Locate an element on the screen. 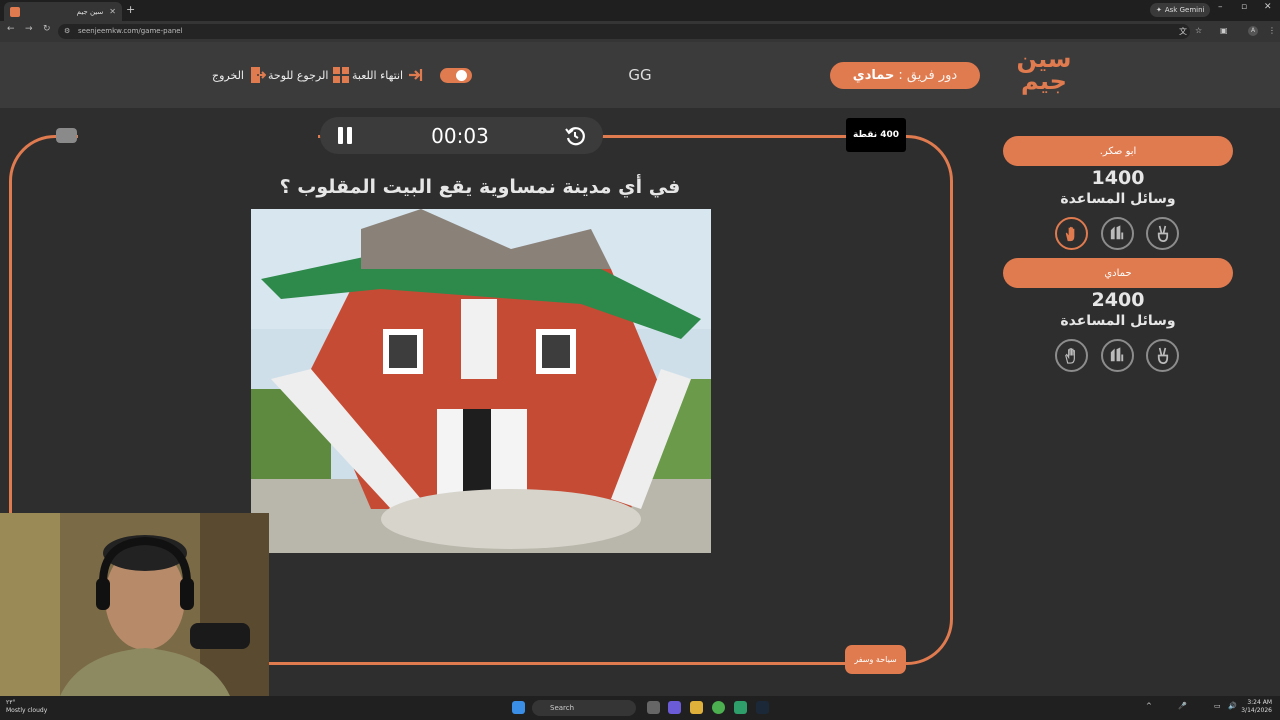 This screenshot has width=1280, height=720. close-window-icon: ✕ is located at coordinates (1268, 7).